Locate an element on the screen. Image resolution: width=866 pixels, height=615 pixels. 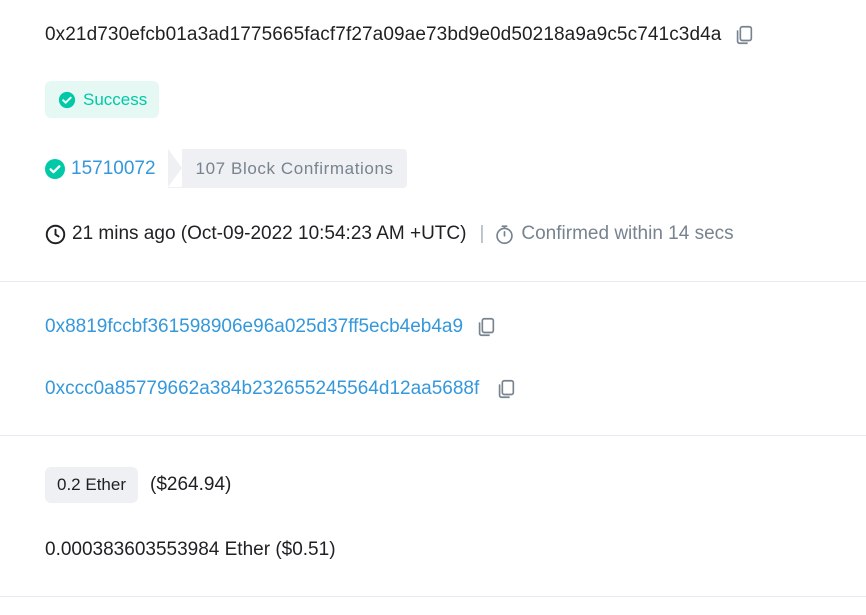
transaction-fee: 0.000383603553984 Ether ($0.51) is located at coordinates (190, 549).